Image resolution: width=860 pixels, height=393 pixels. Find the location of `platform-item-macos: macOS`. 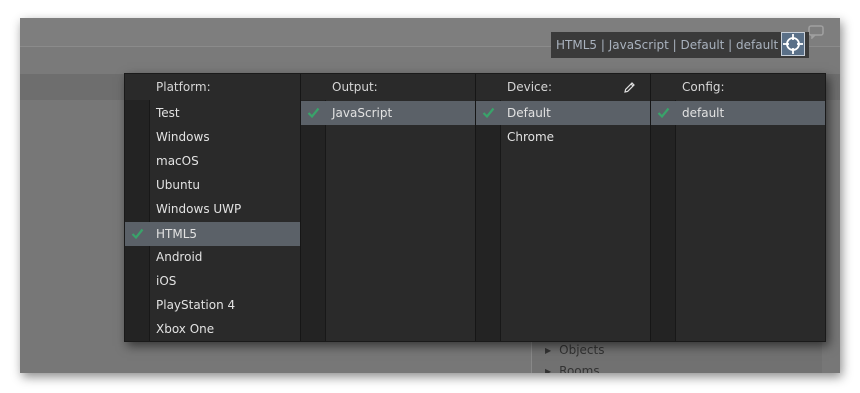

platform-item-macos: macOS is located at coordinates (212, 161).